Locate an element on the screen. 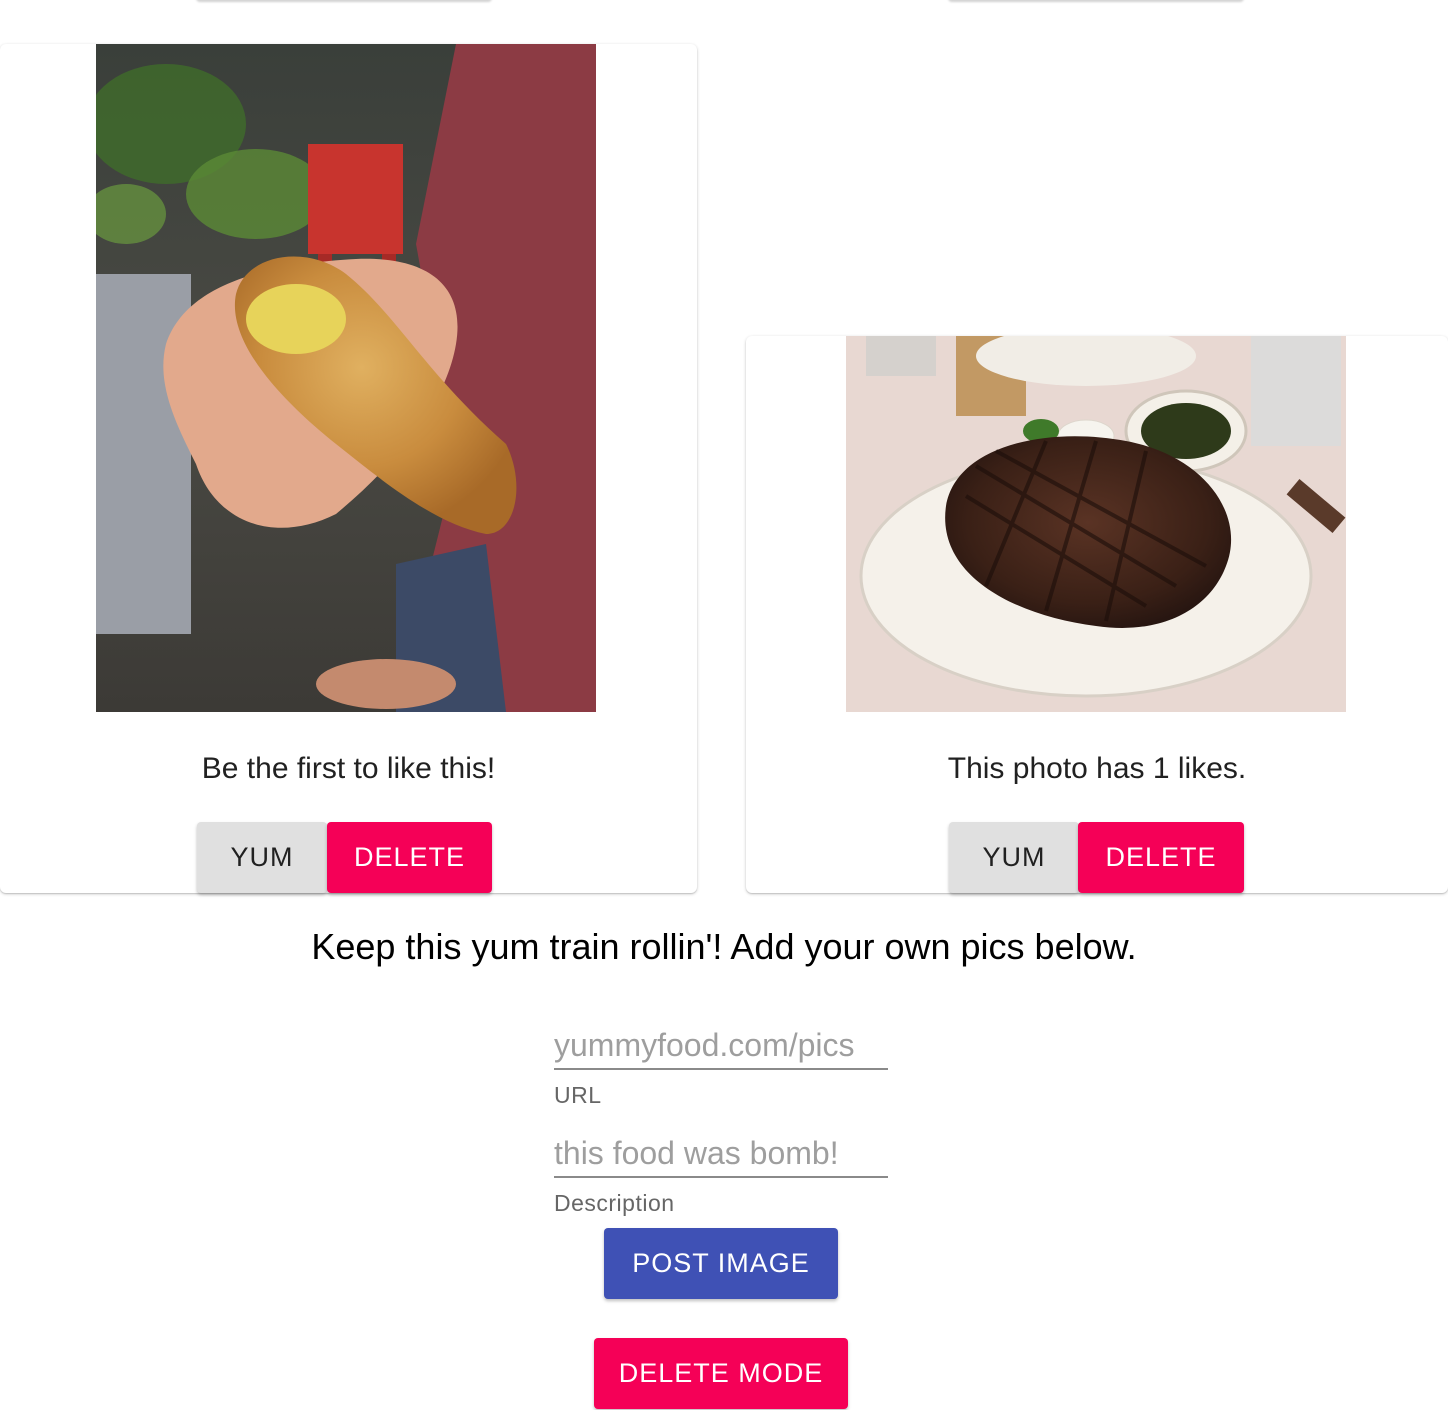  likes-caption: Be the first to like this! is located at coordinates (348, 768).